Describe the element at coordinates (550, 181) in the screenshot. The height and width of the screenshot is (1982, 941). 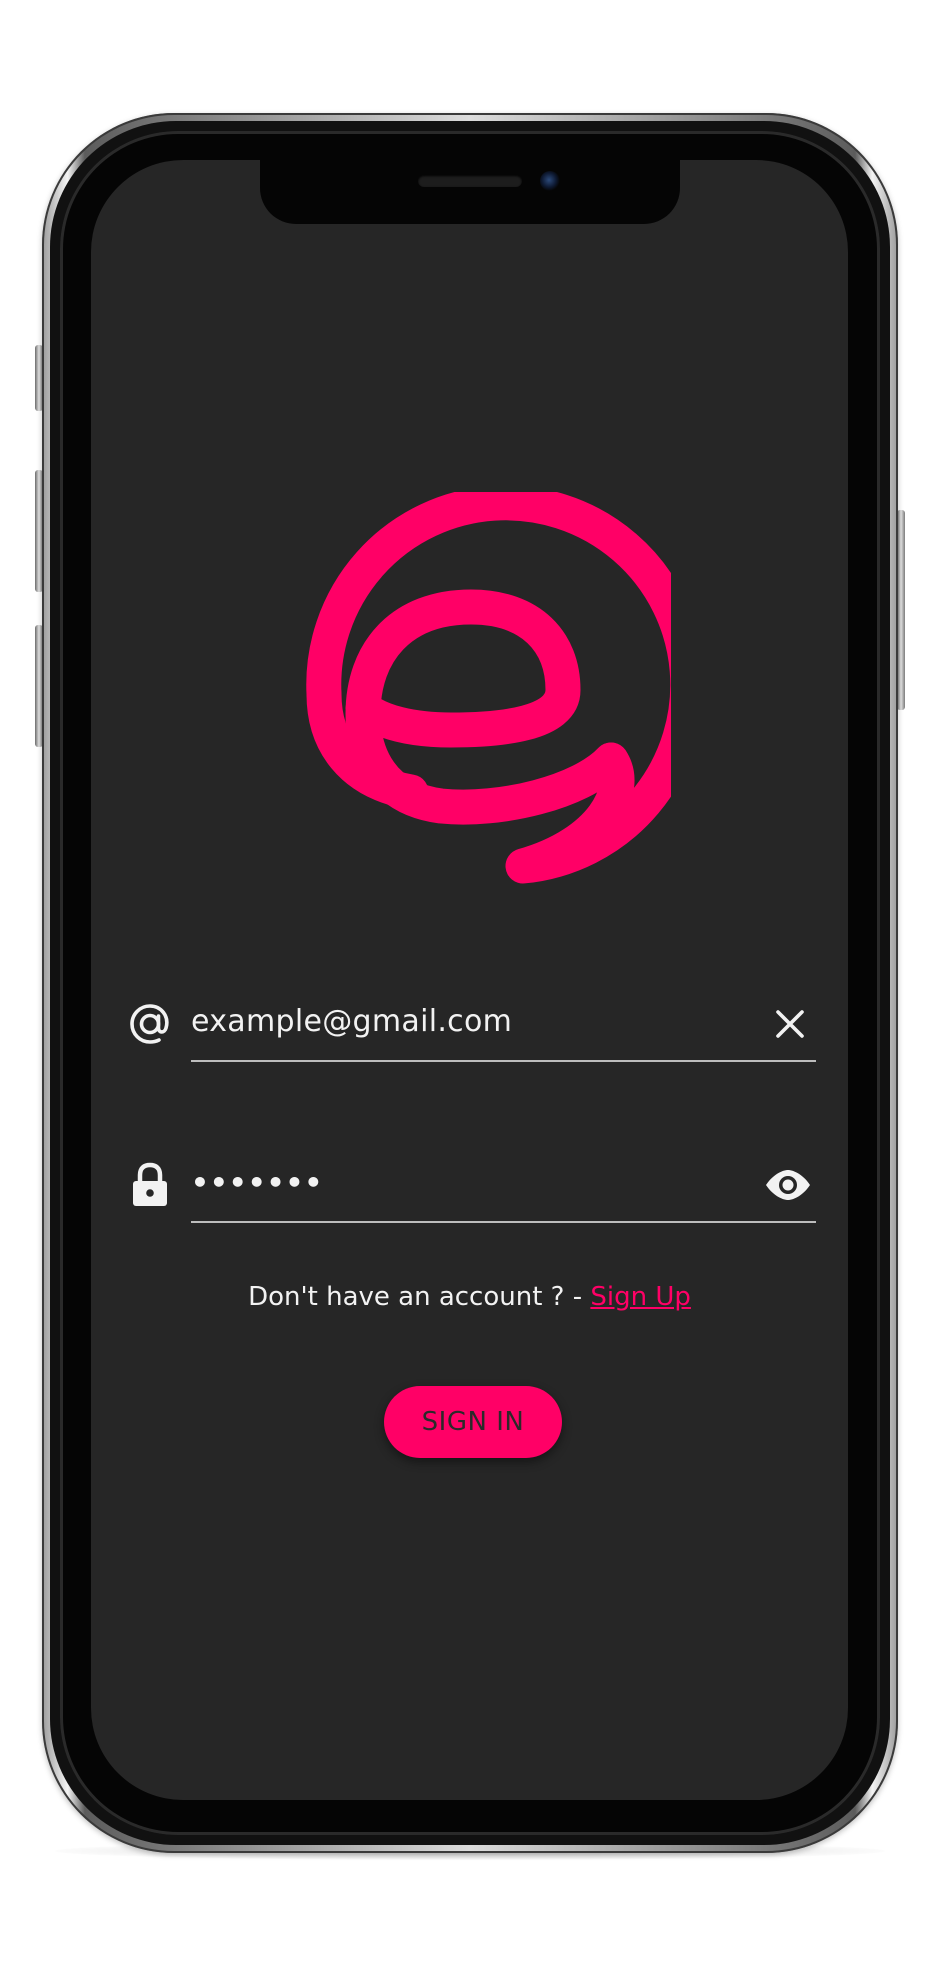
I see `front-camera` at that location.